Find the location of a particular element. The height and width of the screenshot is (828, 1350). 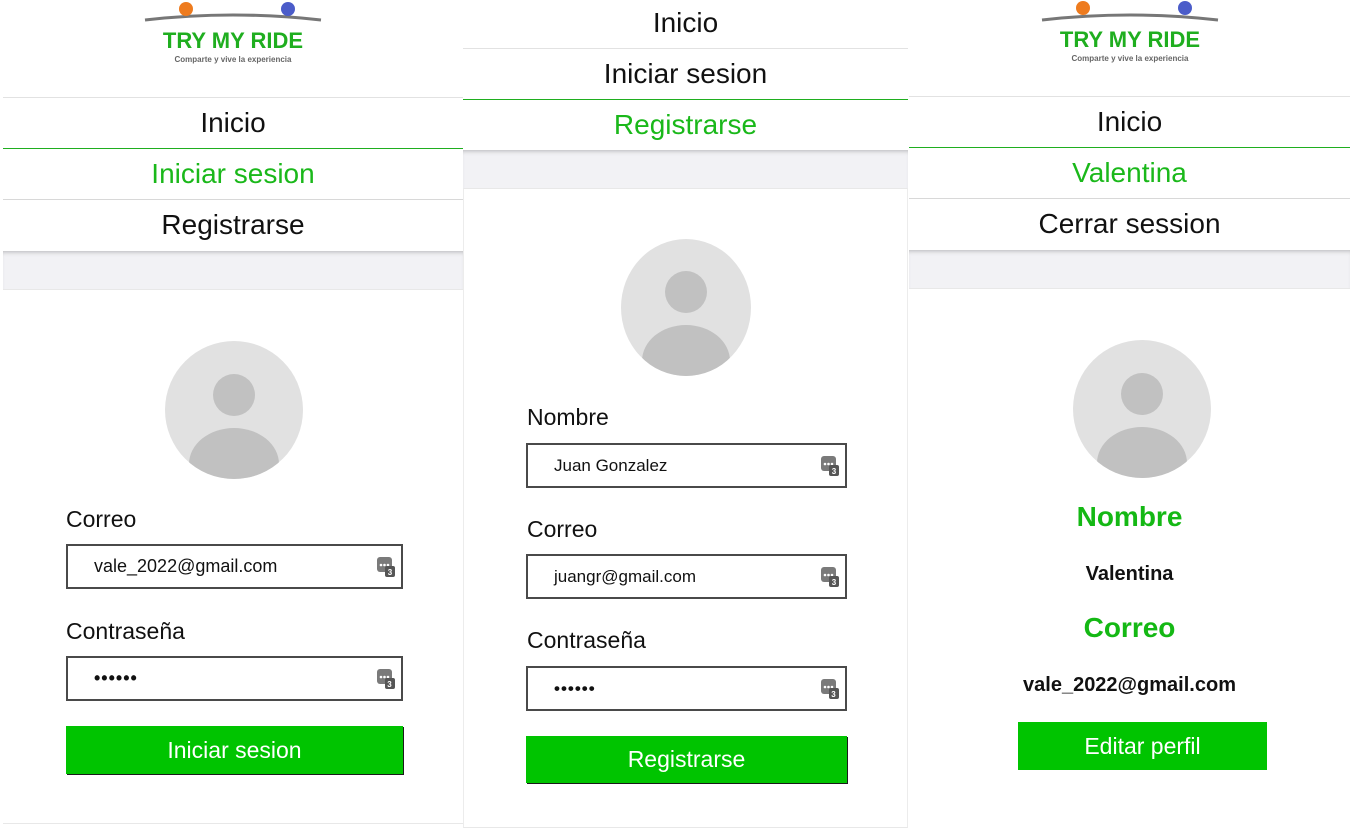

main-nav: Inicio Valentina Cerrar session is located at coordinates (1129, 172).